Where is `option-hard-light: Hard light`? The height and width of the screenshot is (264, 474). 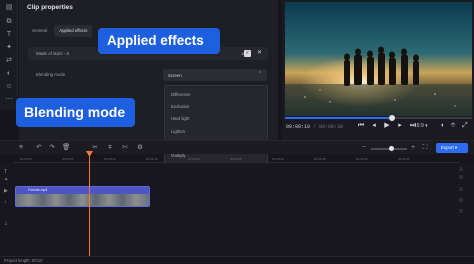
option-hard-light: Hard light is located at coordinates (216, 119).